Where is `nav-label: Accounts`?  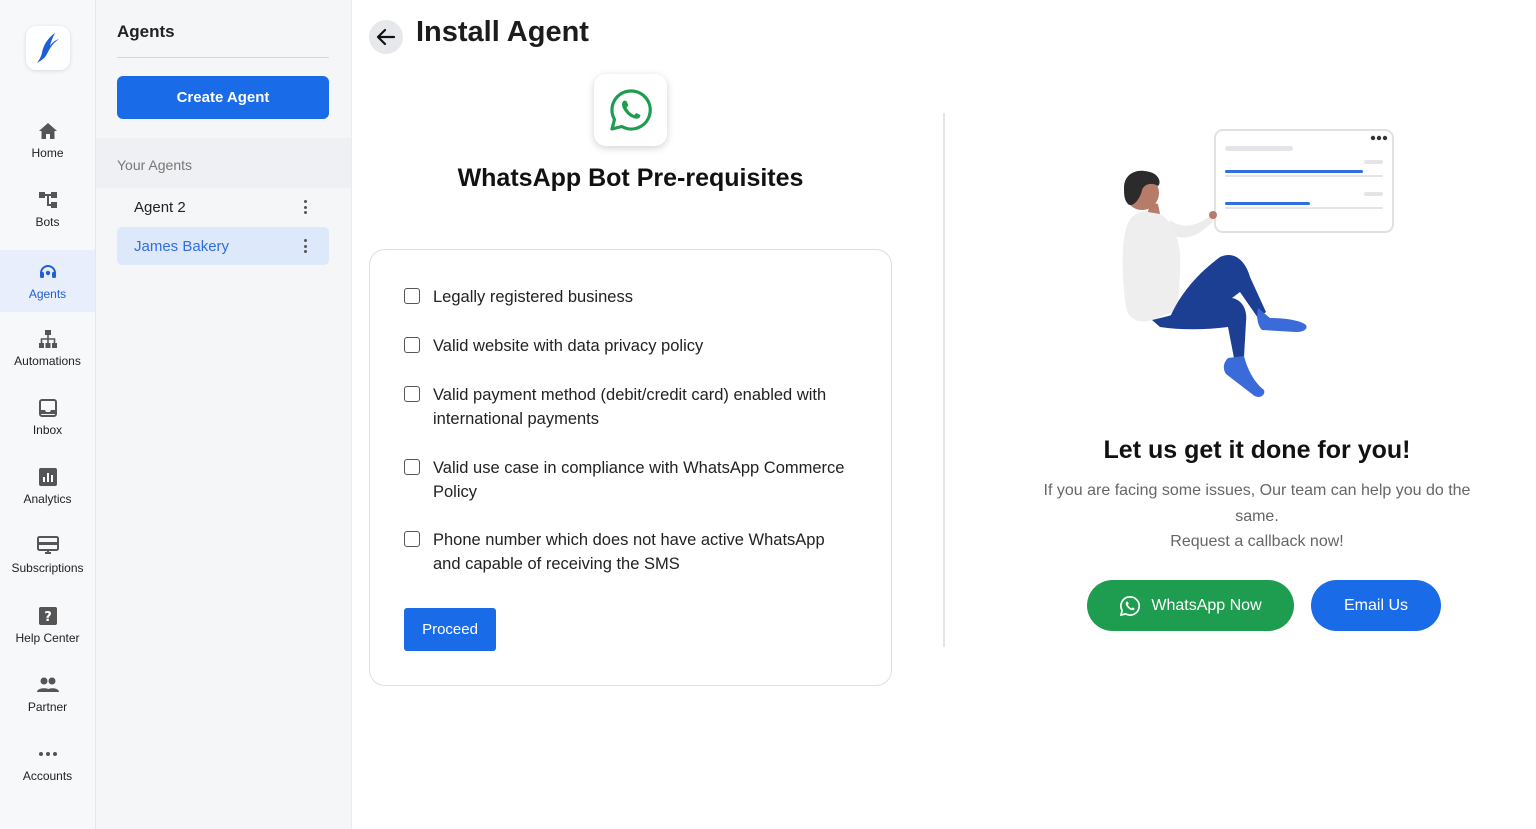 nav-label: Accounts is located at coordinates (47, 776).